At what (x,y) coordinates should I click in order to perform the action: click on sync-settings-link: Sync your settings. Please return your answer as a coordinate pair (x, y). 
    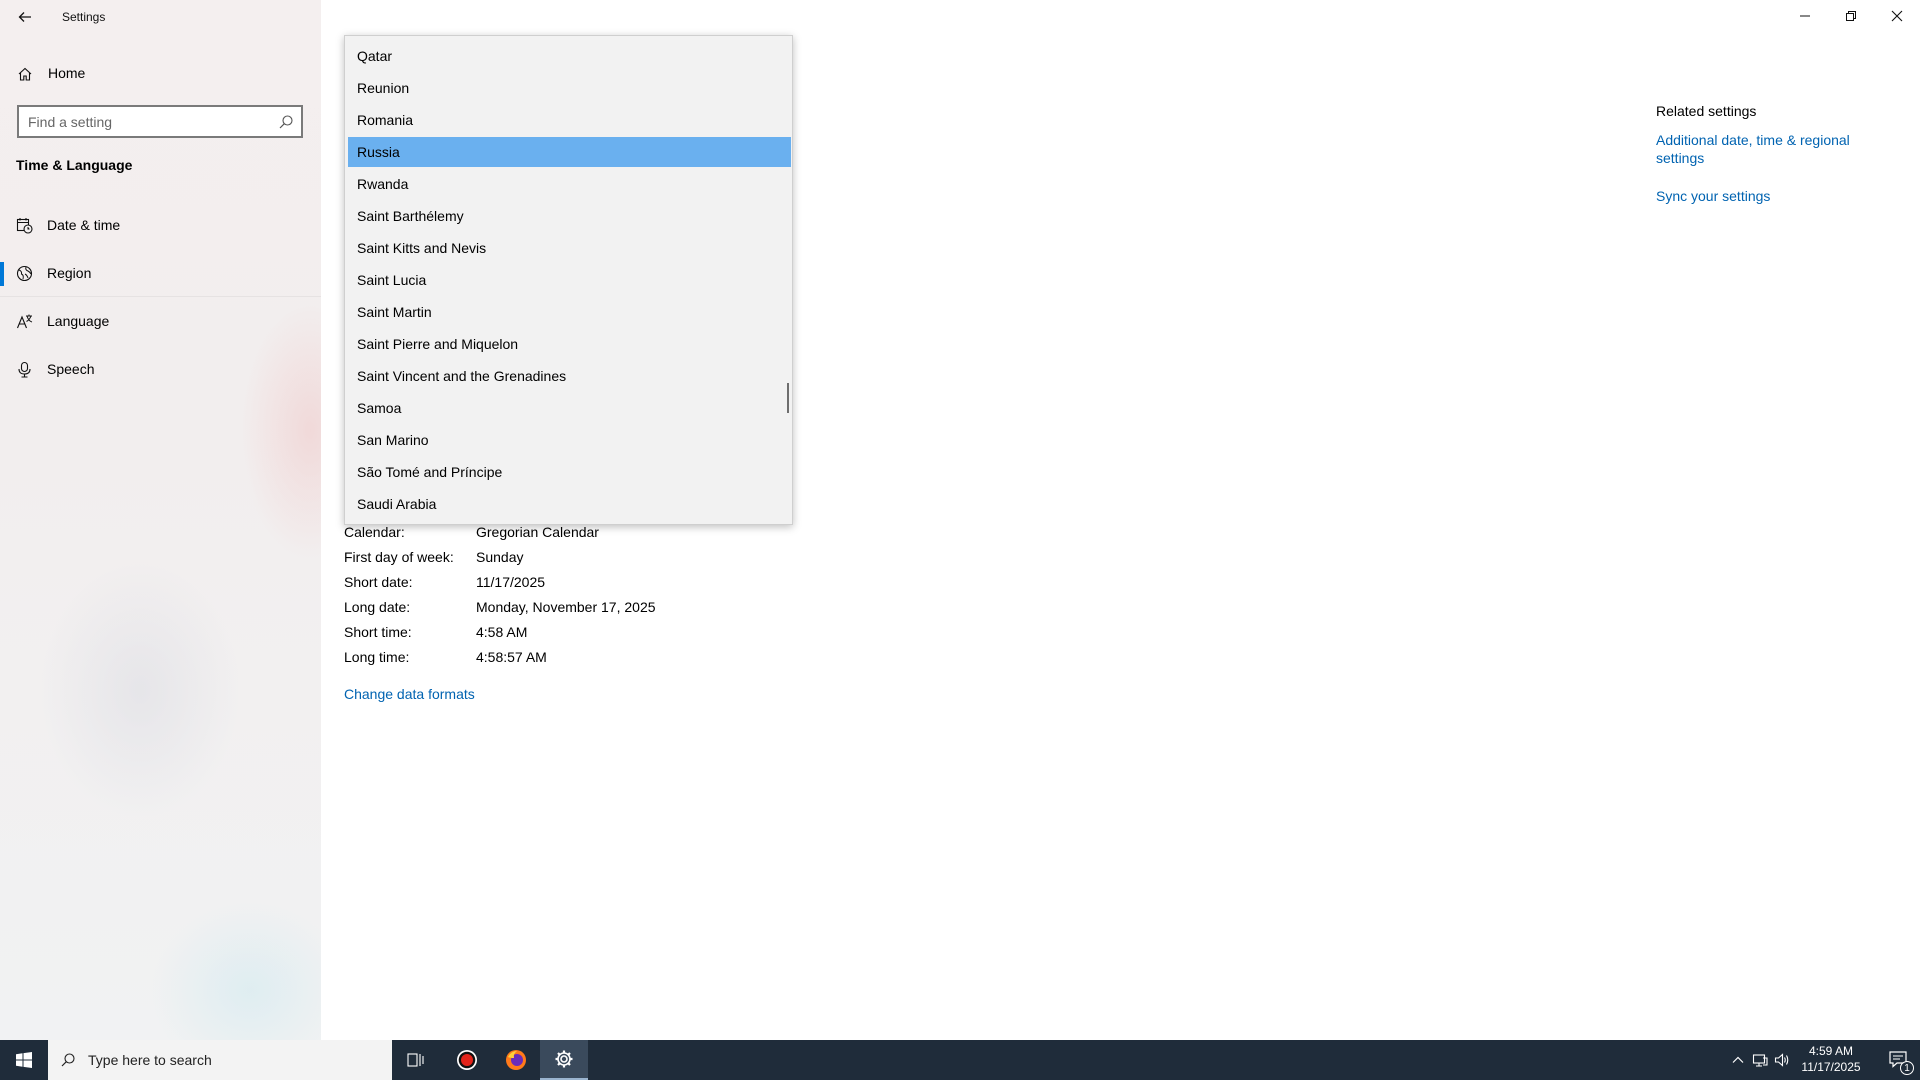
    Looking at the image, I should click on (1713, 196).